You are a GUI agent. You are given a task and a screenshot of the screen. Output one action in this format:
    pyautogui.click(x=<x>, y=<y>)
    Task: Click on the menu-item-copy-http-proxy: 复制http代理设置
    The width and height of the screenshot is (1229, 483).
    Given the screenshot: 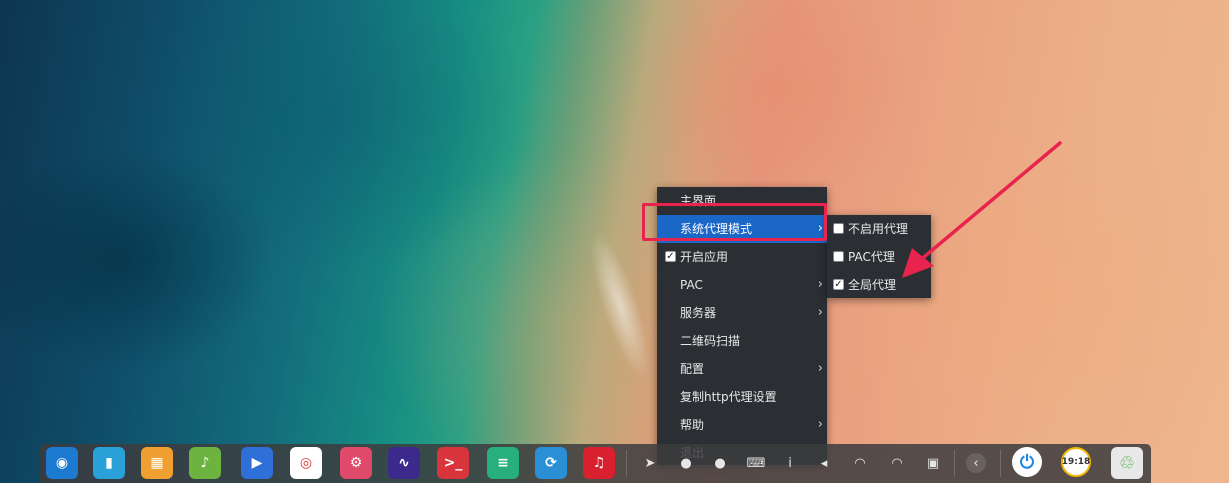 What is the action you would take?
    pyautogui.click(x=742, y=397)
    